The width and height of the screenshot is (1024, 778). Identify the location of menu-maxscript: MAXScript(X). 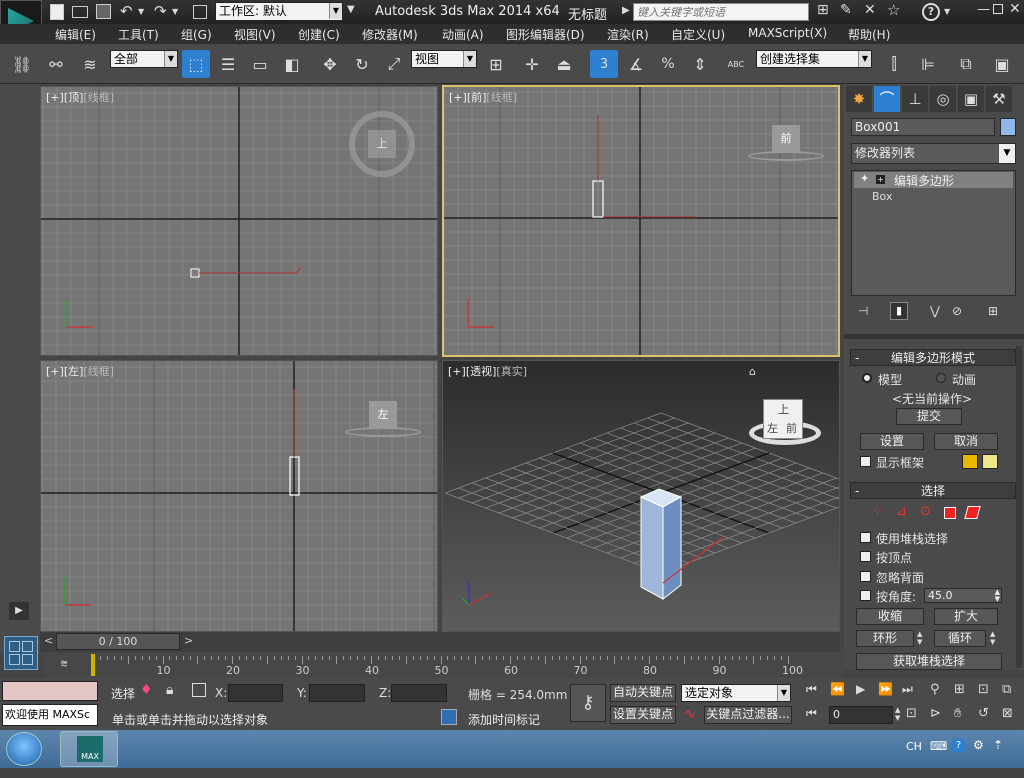
(787, 33).